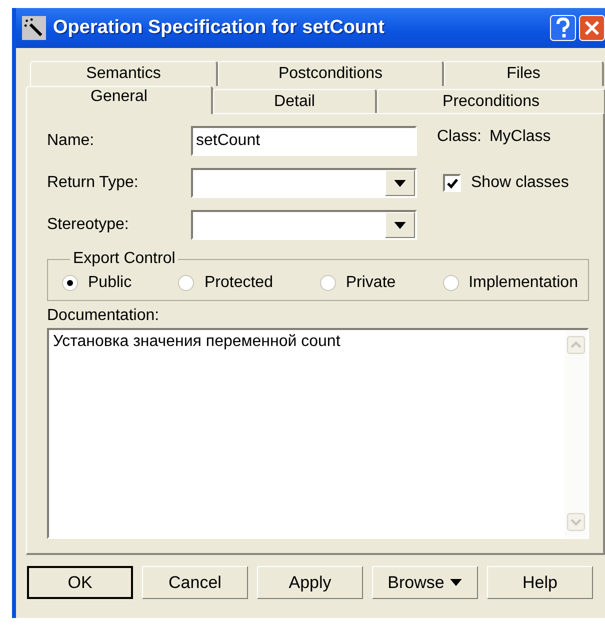 The width and height of the screenshot is (605, 626). I want to click on tab: Postconditions, so click(331, 73).